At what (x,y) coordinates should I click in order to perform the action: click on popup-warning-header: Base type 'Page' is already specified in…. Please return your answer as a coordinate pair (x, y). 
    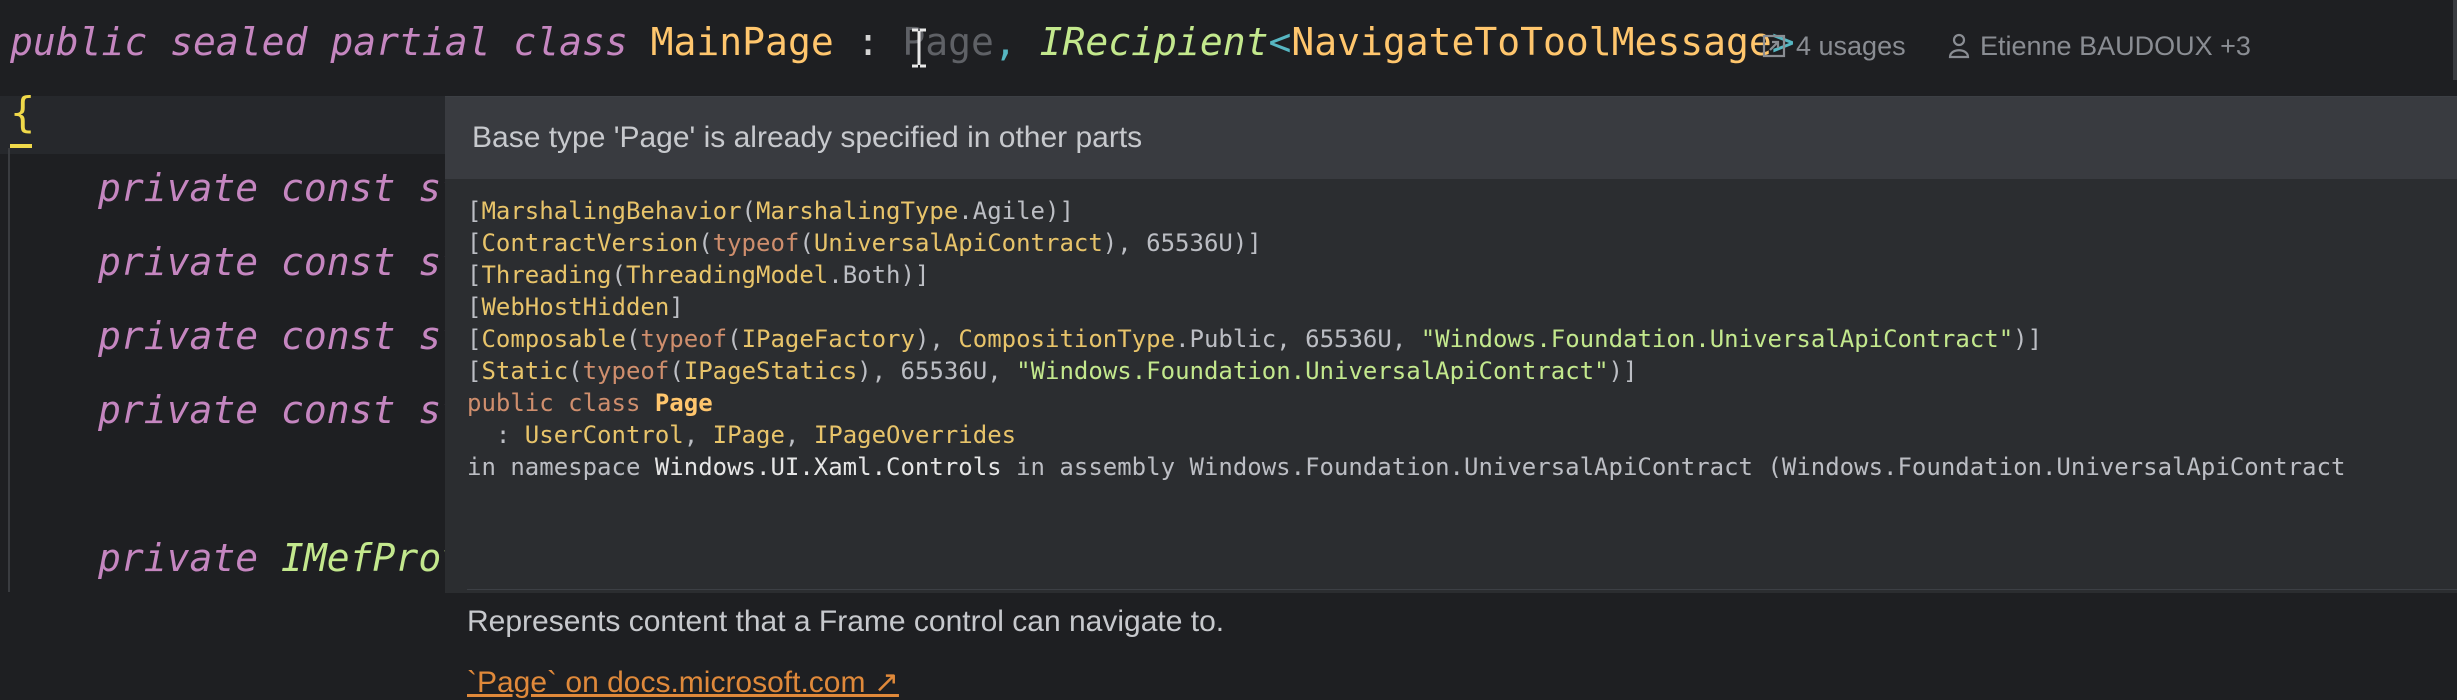
    Looking at the image, I should click on (1451, 138).